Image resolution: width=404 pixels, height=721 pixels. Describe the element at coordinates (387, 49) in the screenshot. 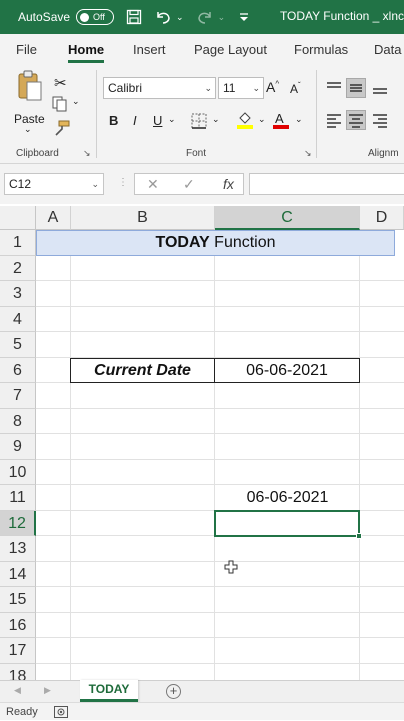

I see `tab-data: Data` at that location.